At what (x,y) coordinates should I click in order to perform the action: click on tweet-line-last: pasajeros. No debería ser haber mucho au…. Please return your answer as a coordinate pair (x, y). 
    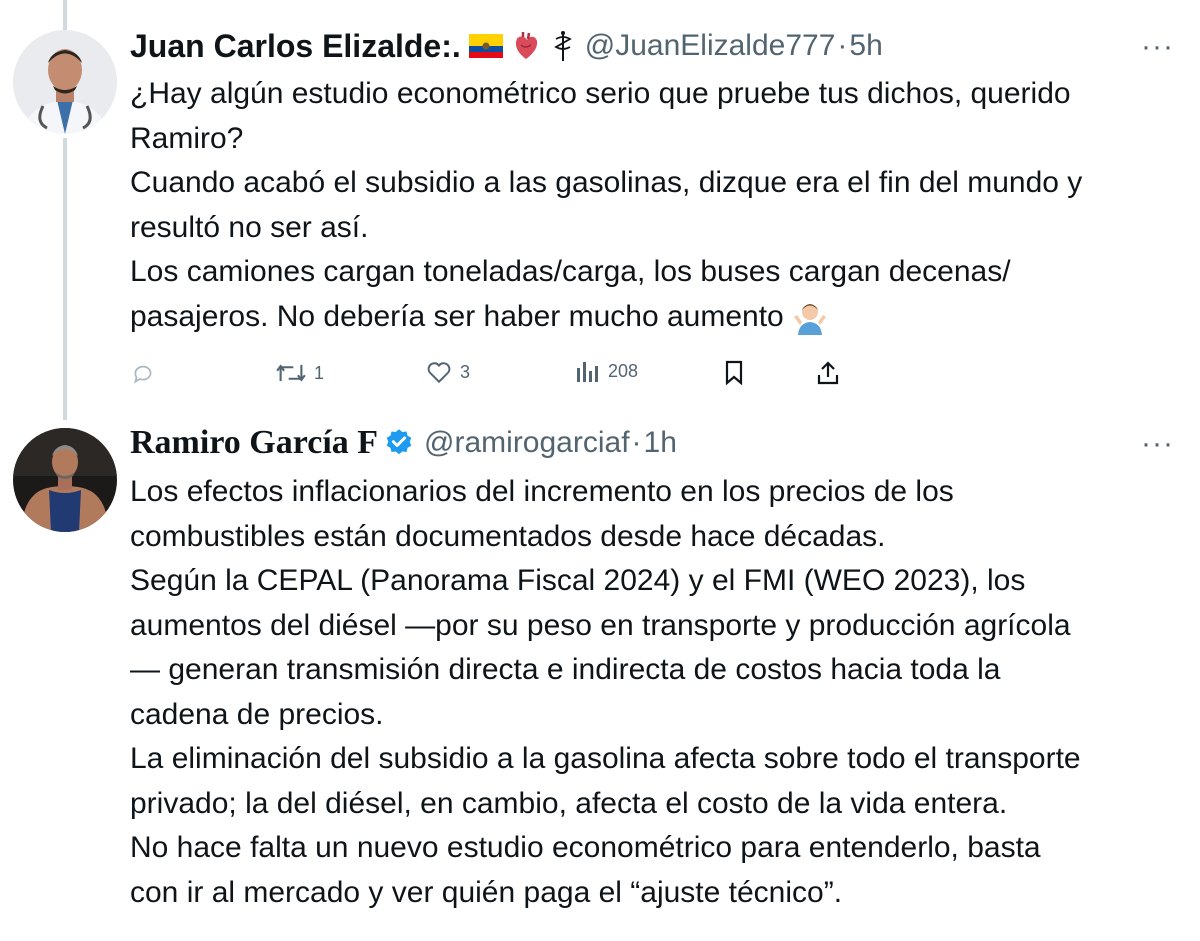
    Looking at the image, I should click on (655, 317).